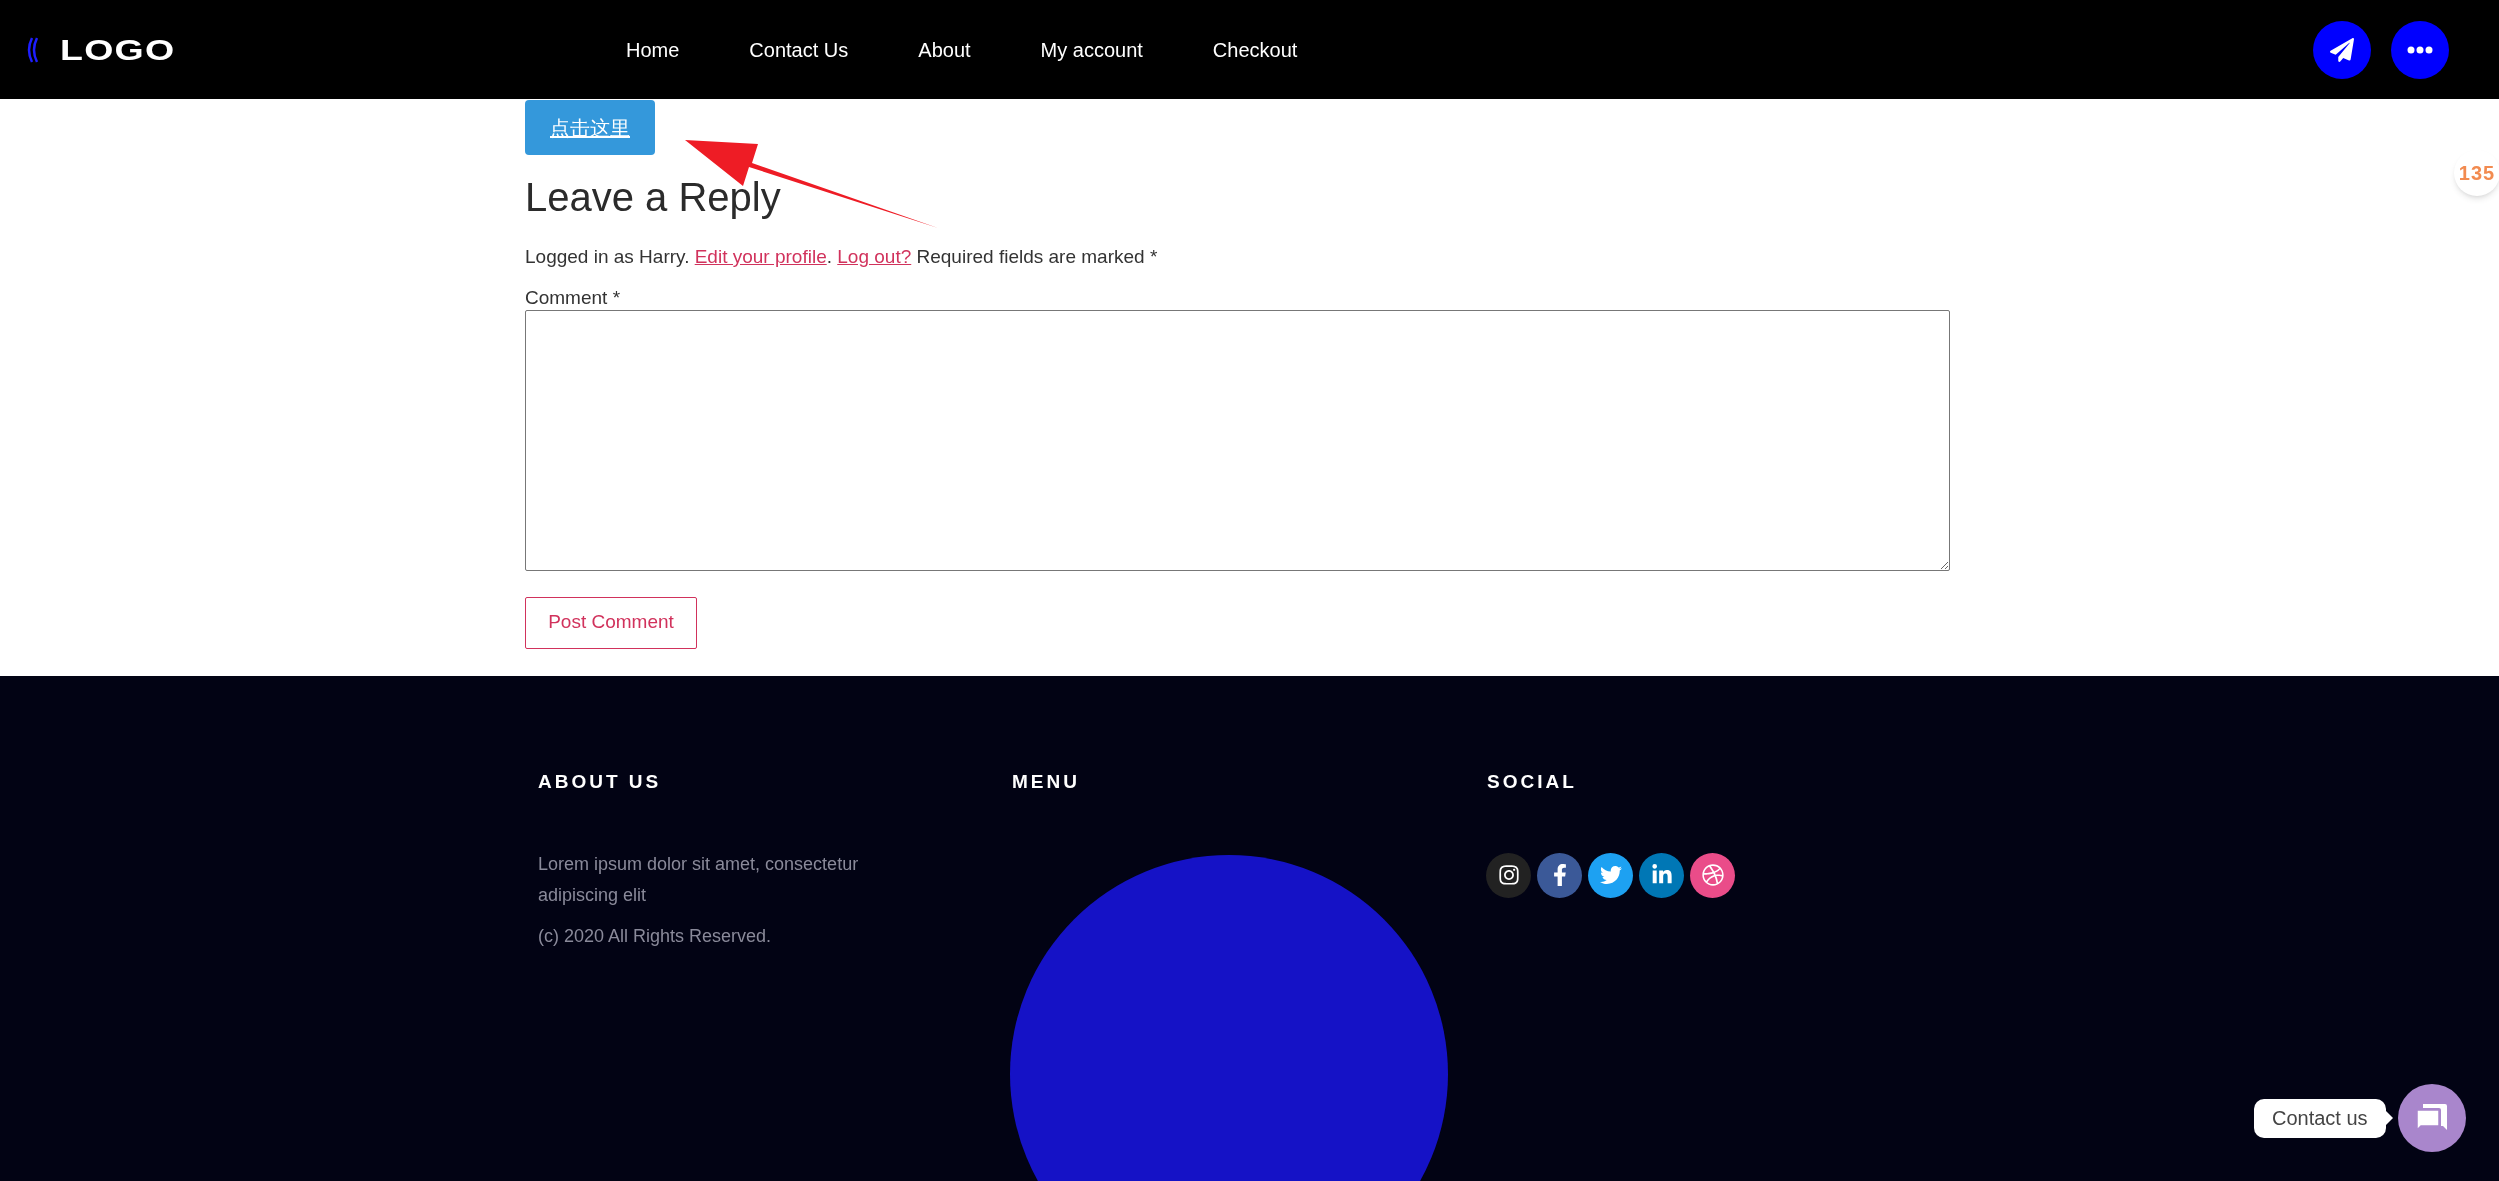 The height and width of the screenshot is (1181, 2499). I want to click on dribbble-icon, so click(1712, 875).